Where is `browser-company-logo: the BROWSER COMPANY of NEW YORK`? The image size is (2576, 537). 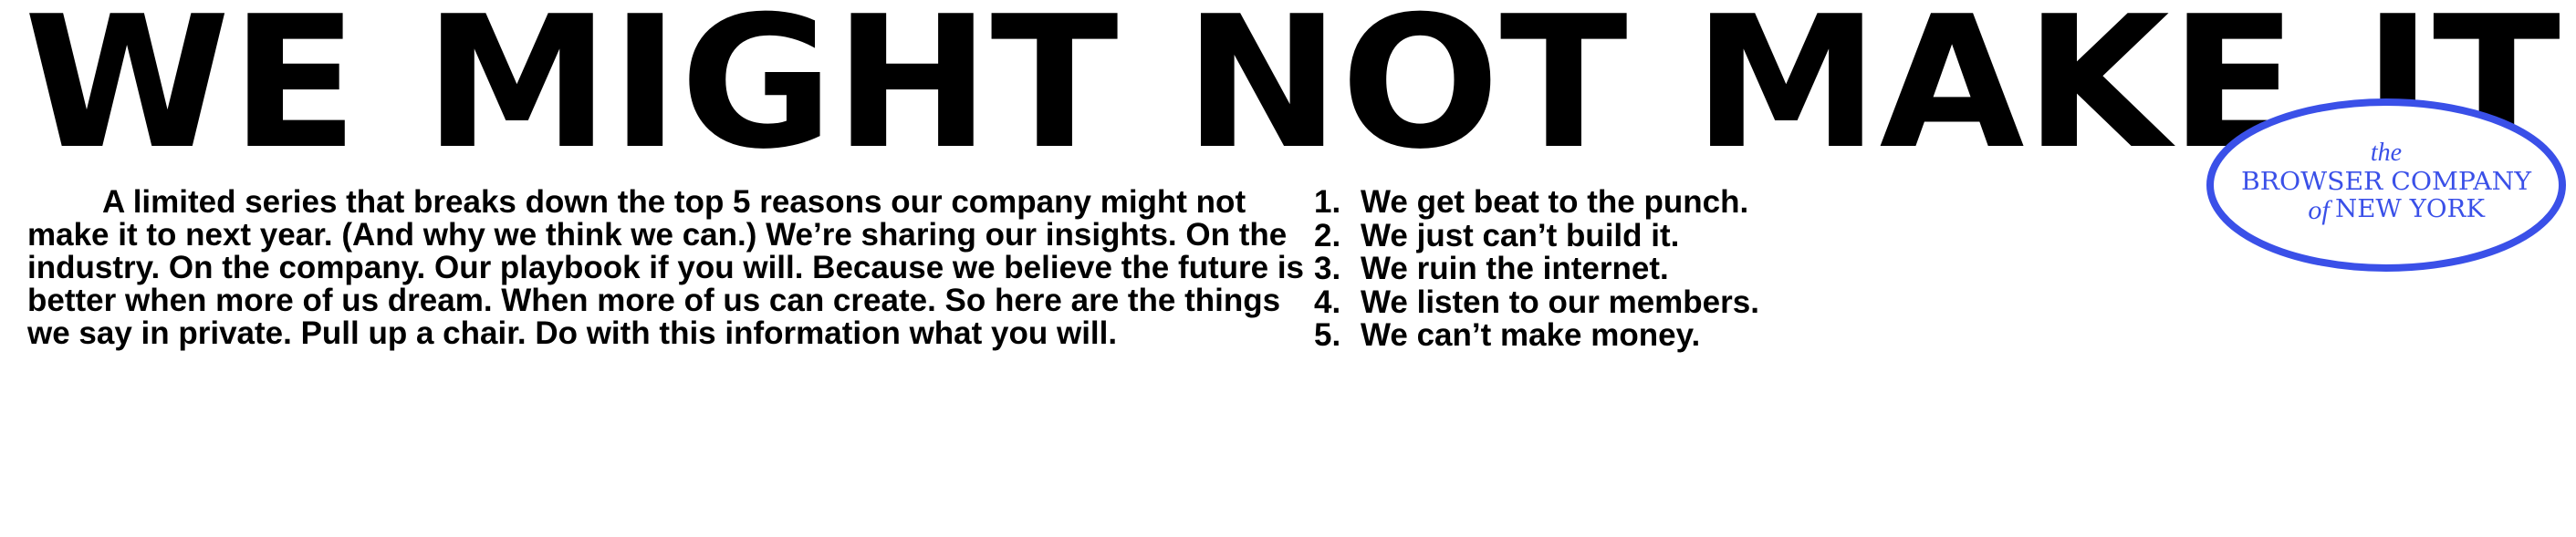
browser-company-logo: the BROWSER COMPANY of NEW YORK is located at coordinates (2386, 185).